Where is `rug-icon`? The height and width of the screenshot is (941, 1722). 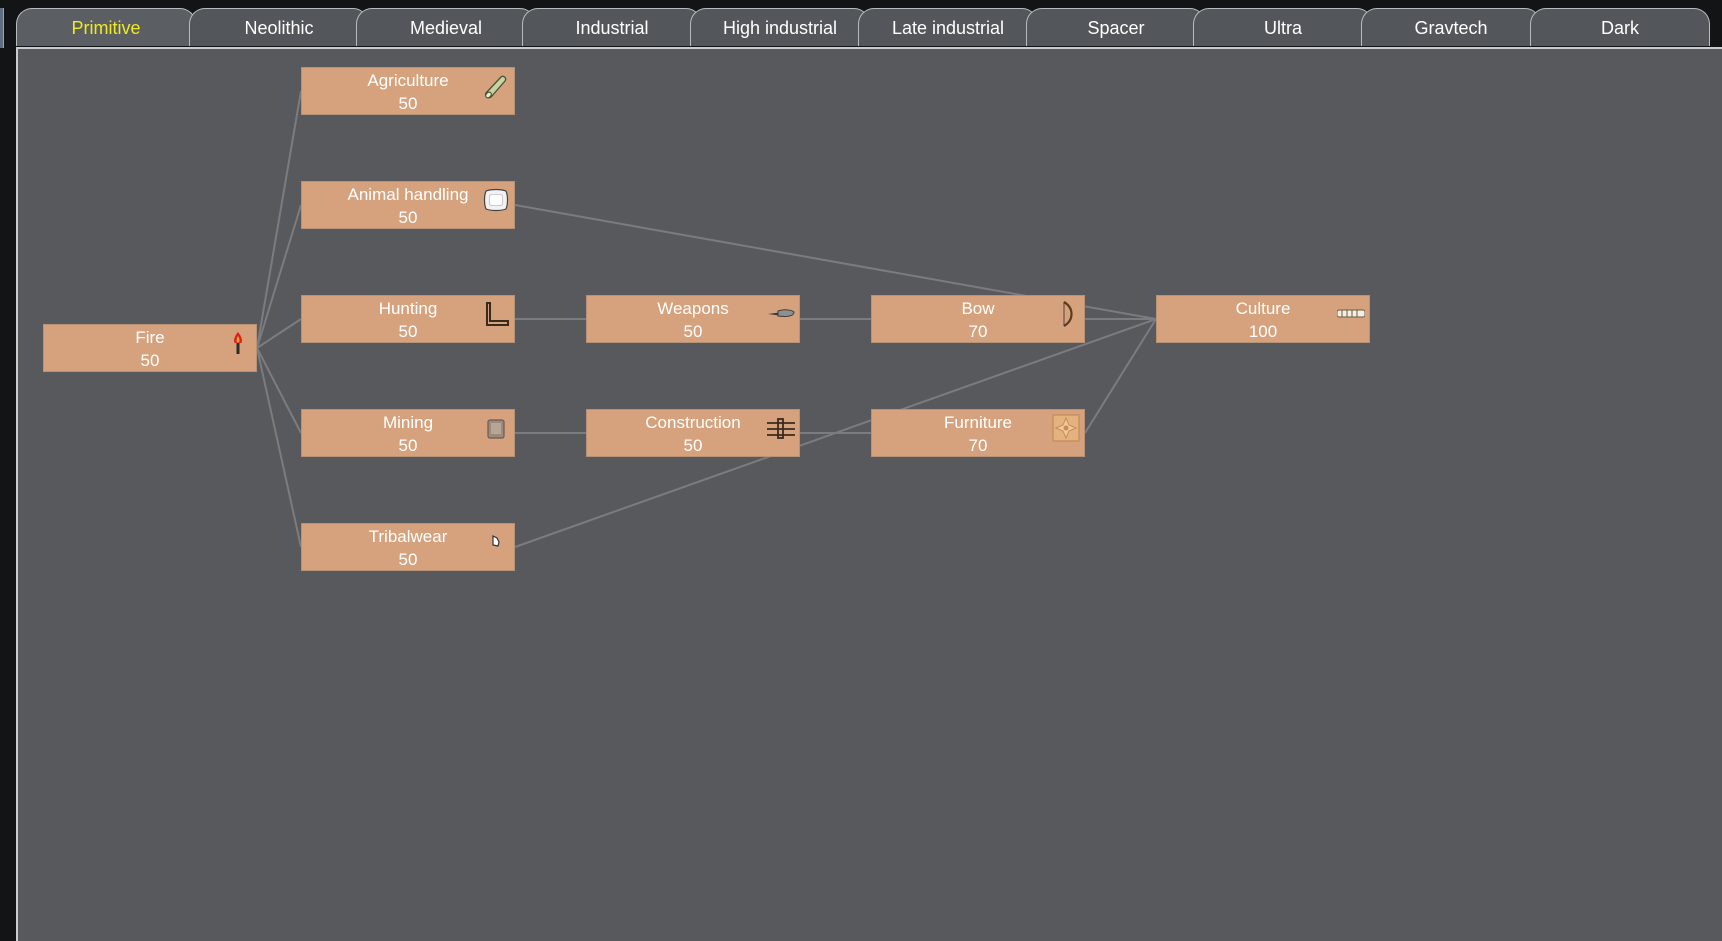
rug-icon is located at coordinates (1066, 428).